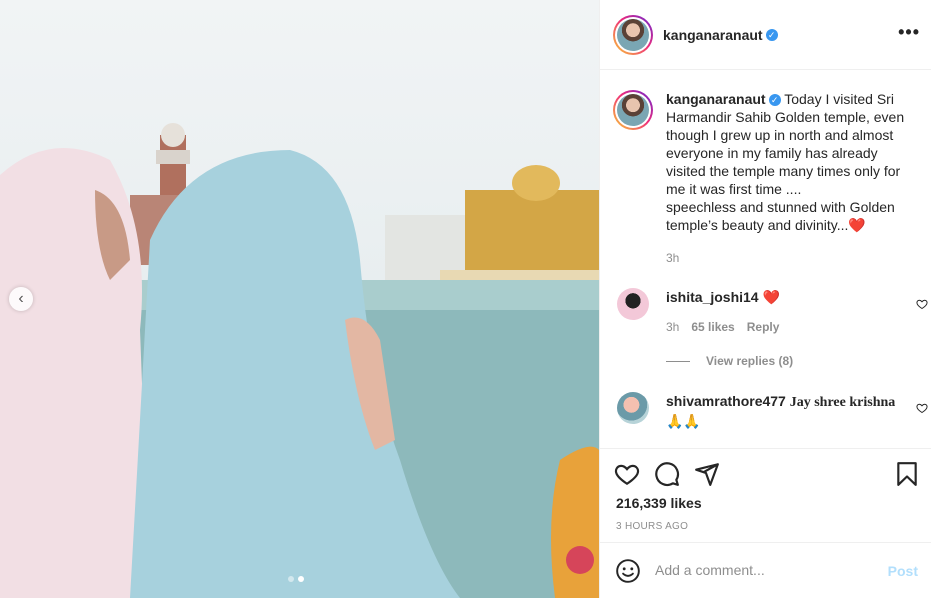 This screenshot has width=931, height=598. I want to click on tower-dome, so click(173, 135).